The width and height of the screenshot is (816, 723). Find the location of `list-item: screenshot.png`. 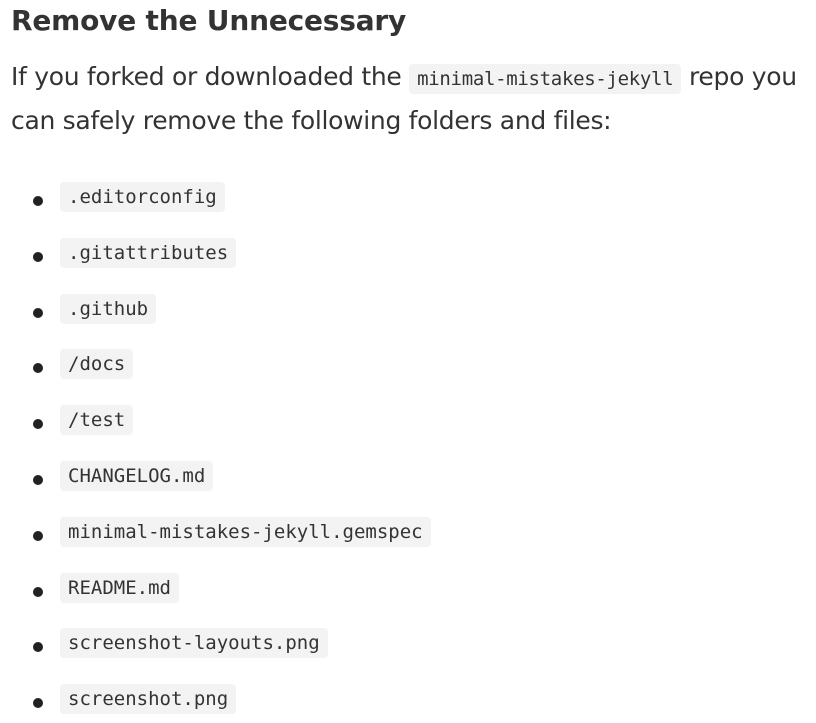

list-item: screenshot.png is located at coordinates (413, 703).